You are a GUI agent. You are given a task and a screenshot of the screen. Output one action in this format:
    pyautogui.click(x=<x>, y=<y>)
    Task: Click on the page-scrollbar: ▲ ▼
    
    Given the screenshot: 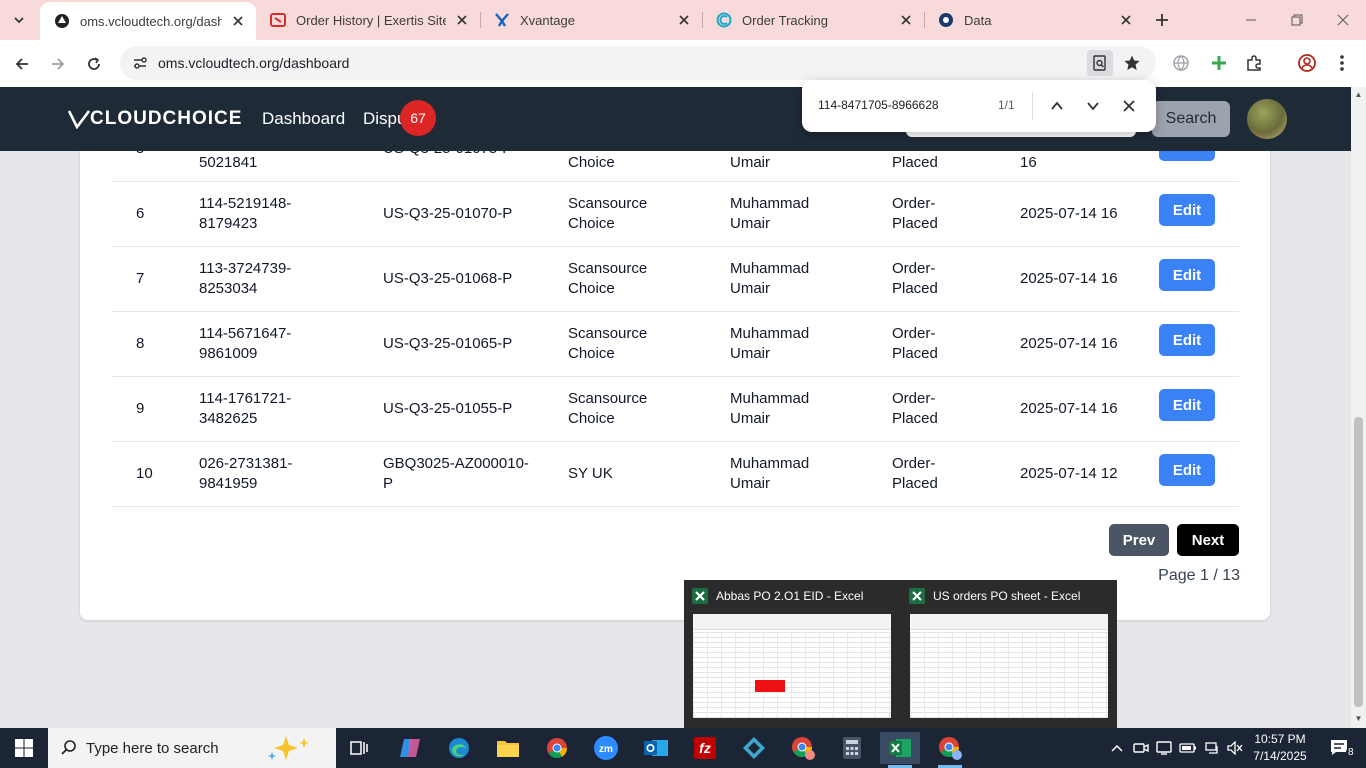 What is the action you would take?
    pyautogui.click(x=1358, y=407)
    